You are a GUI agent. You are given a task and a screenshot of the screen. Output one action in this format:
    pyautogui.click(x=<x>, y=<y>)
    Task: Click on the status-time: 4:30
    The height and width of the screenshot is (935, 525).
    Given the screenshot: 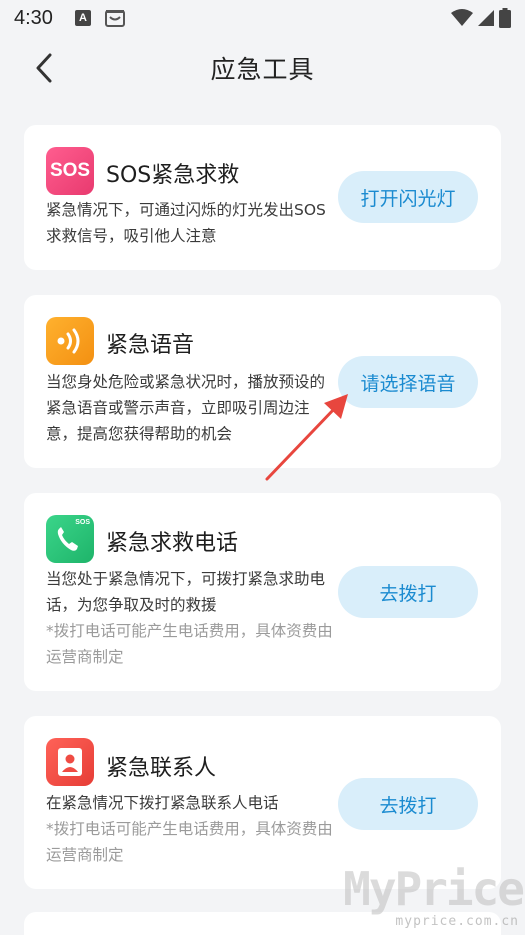 What is the action you would take?
    pyautogui.click(x=33, y=17)
    